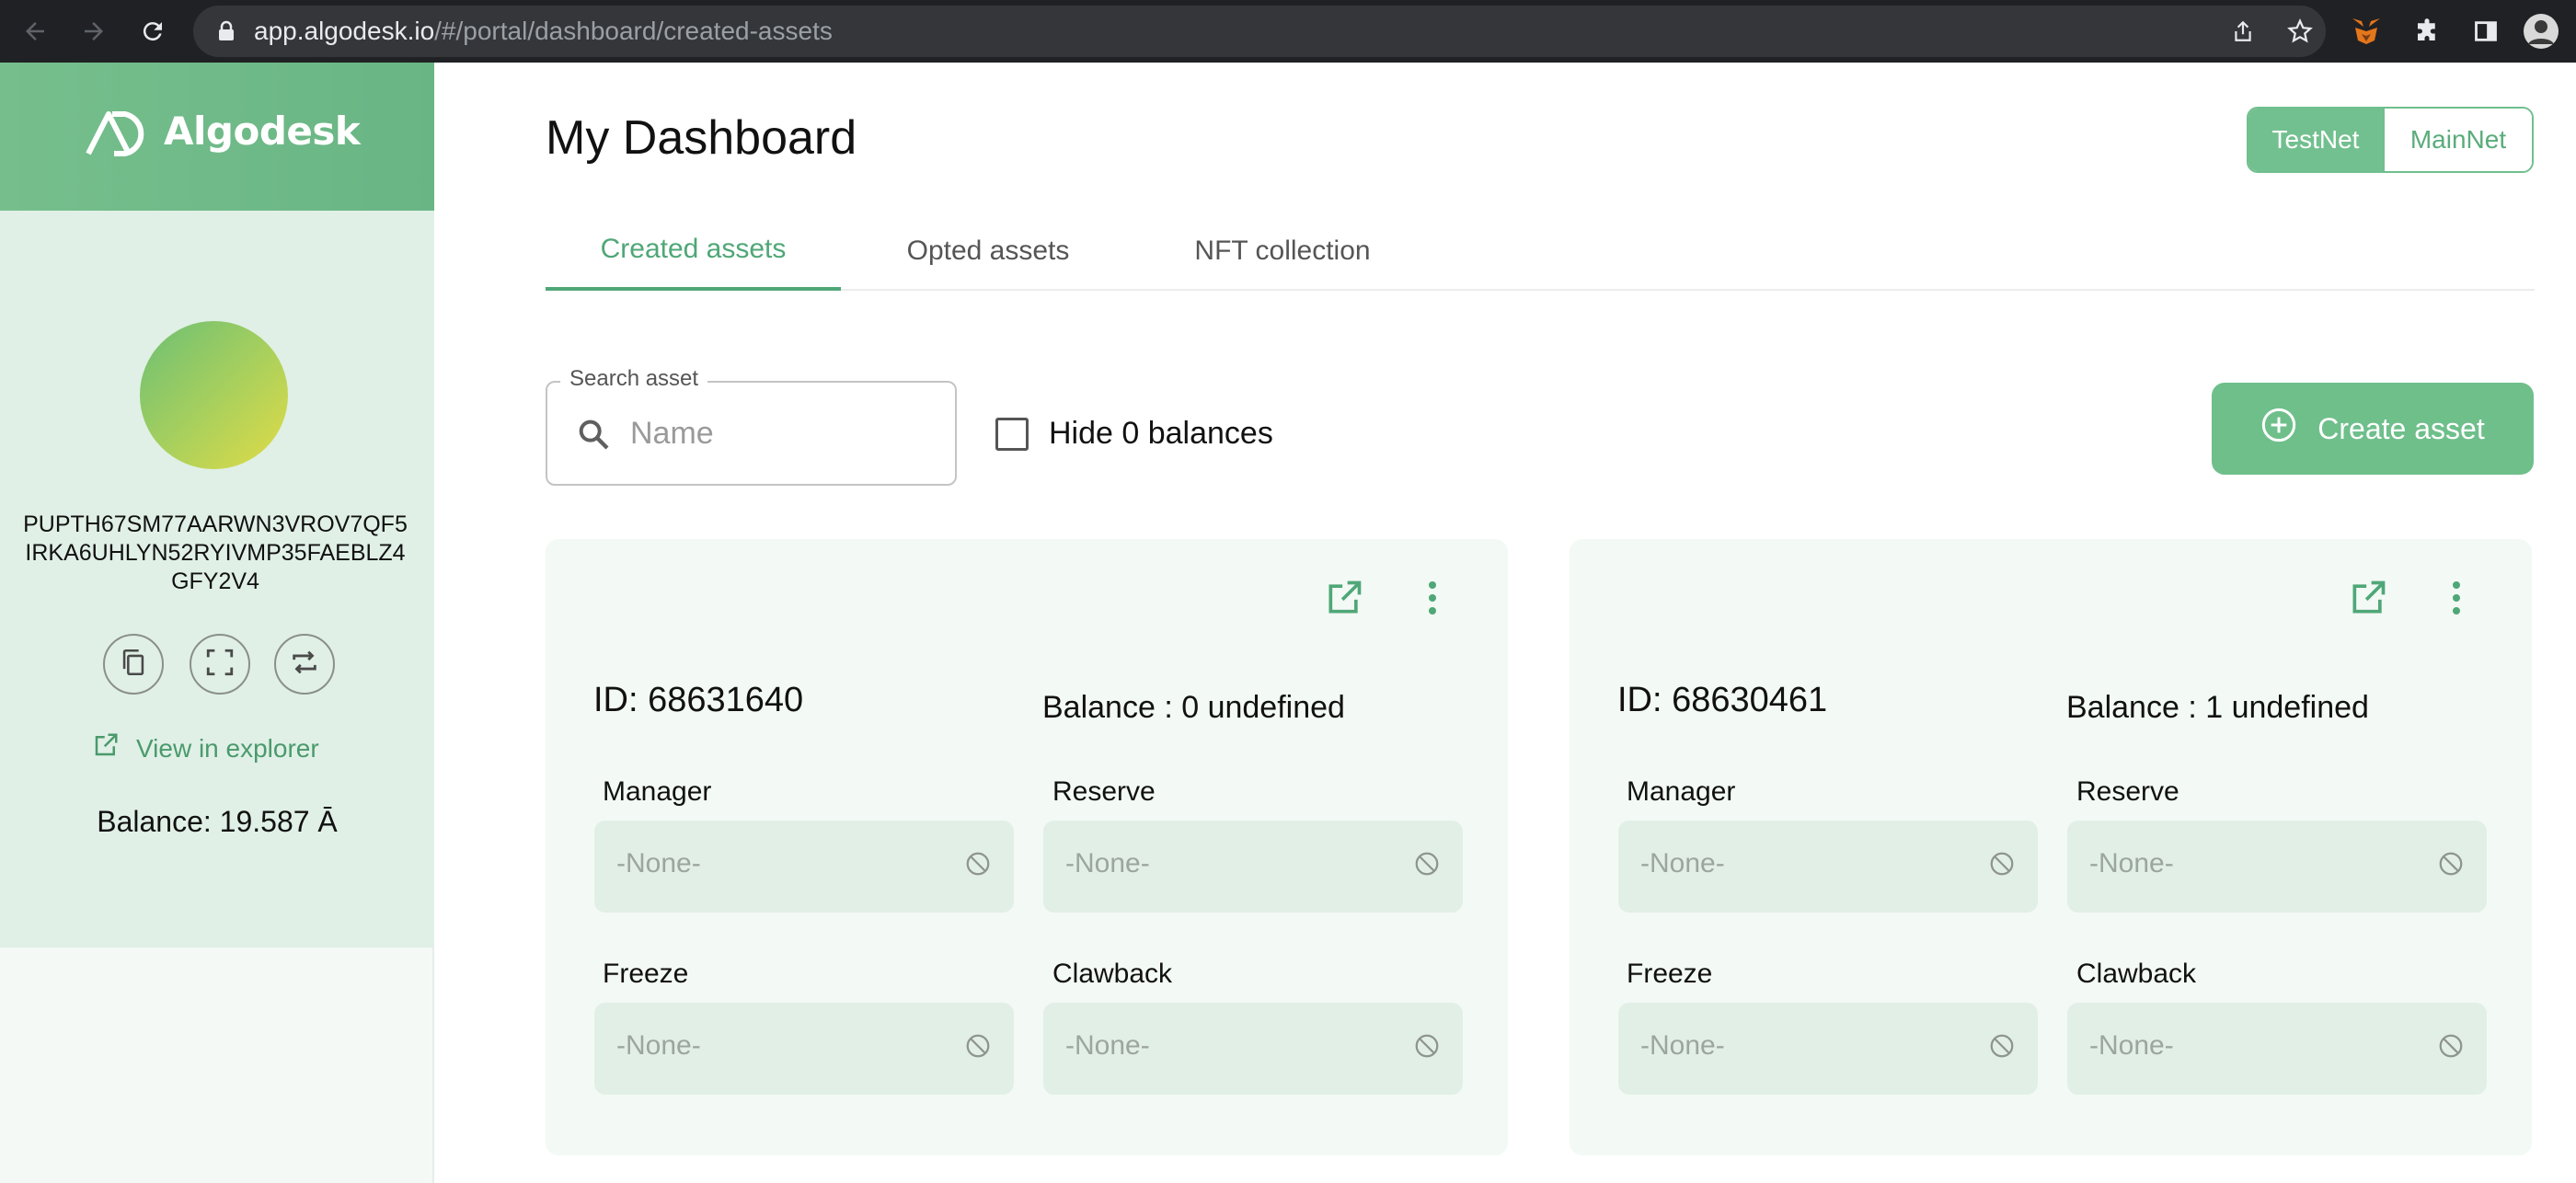  I want to click on page-title: My Dashboard, so click(701, 138).